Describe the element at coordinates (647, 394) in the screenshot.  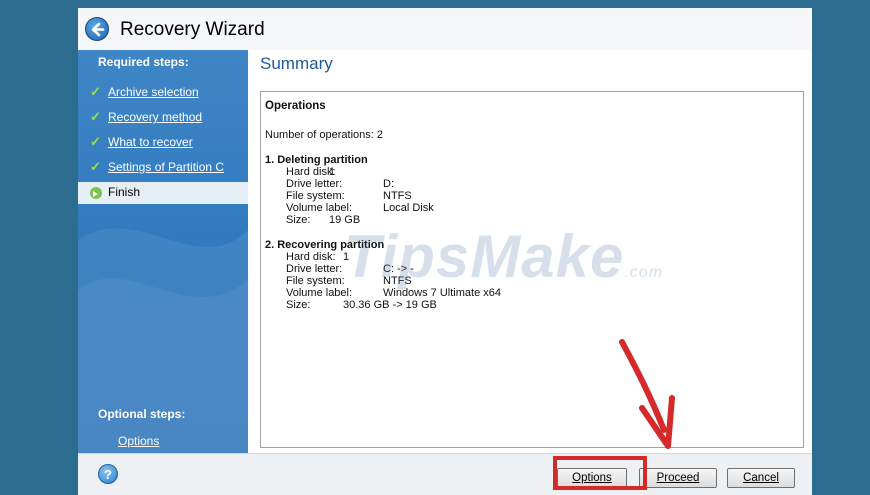
I see `annotation-arrow-icon` at that location.